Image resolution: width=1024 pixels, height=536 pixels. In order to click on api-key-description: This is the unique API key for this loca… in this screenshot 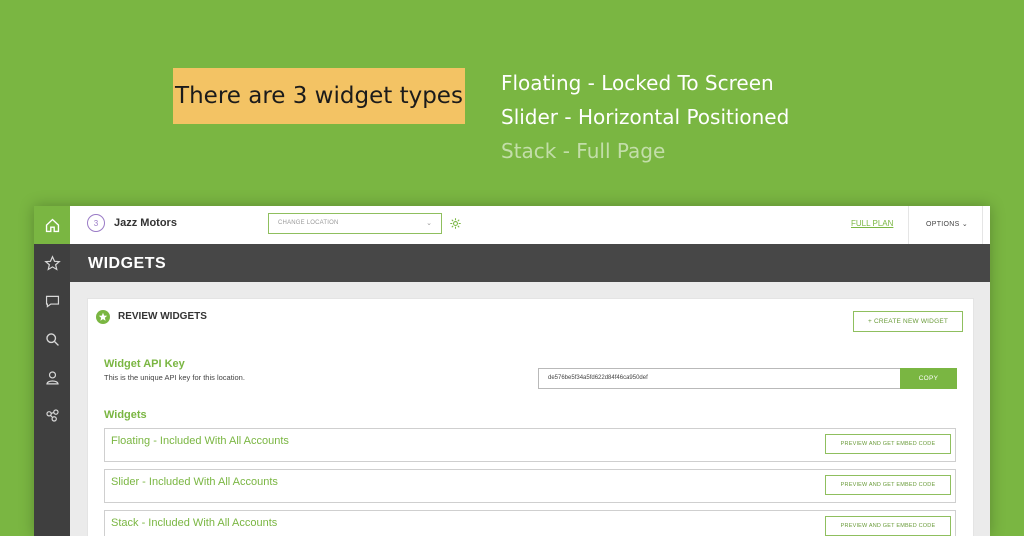, I will do `click(174, 377)`.